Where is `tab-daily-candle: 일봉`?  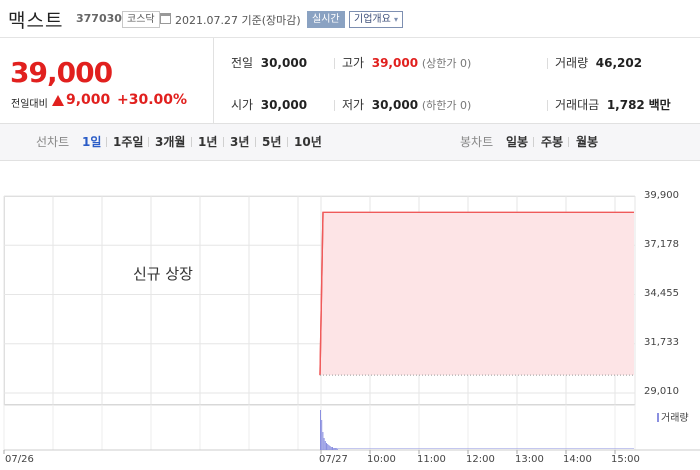
tab-daily-candle: 일봉 is located at coordinates (517, 142).